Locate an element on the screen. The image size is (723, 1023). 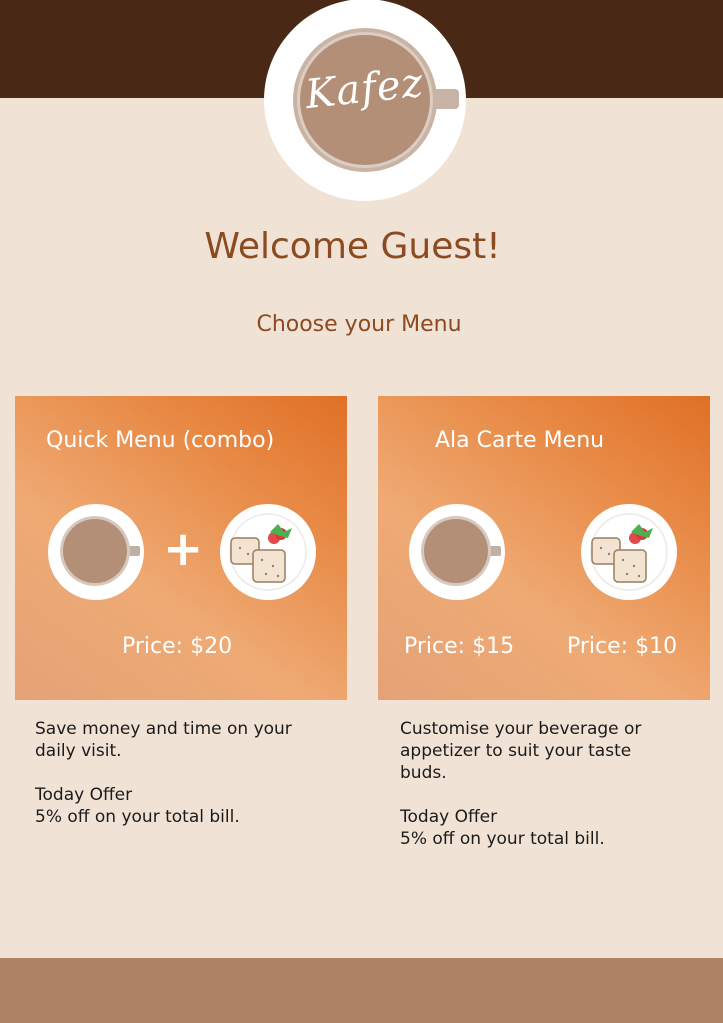
plus-sign: + is located at coordinates (183, 549).